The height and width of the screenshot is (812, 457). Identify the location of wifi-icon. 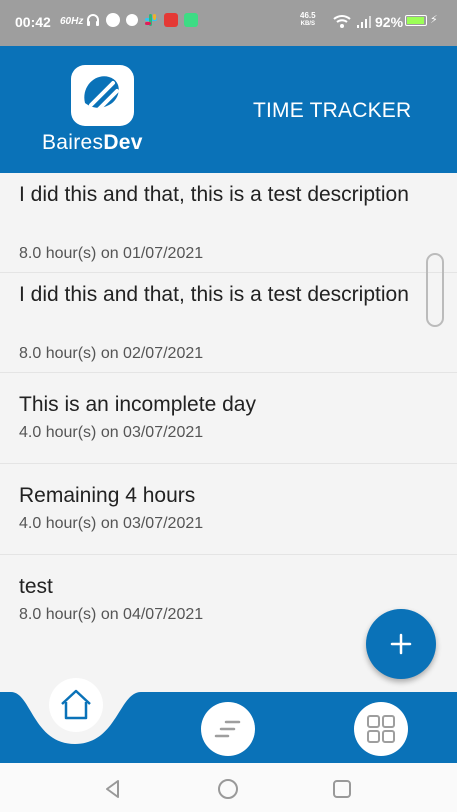
(342, 21).